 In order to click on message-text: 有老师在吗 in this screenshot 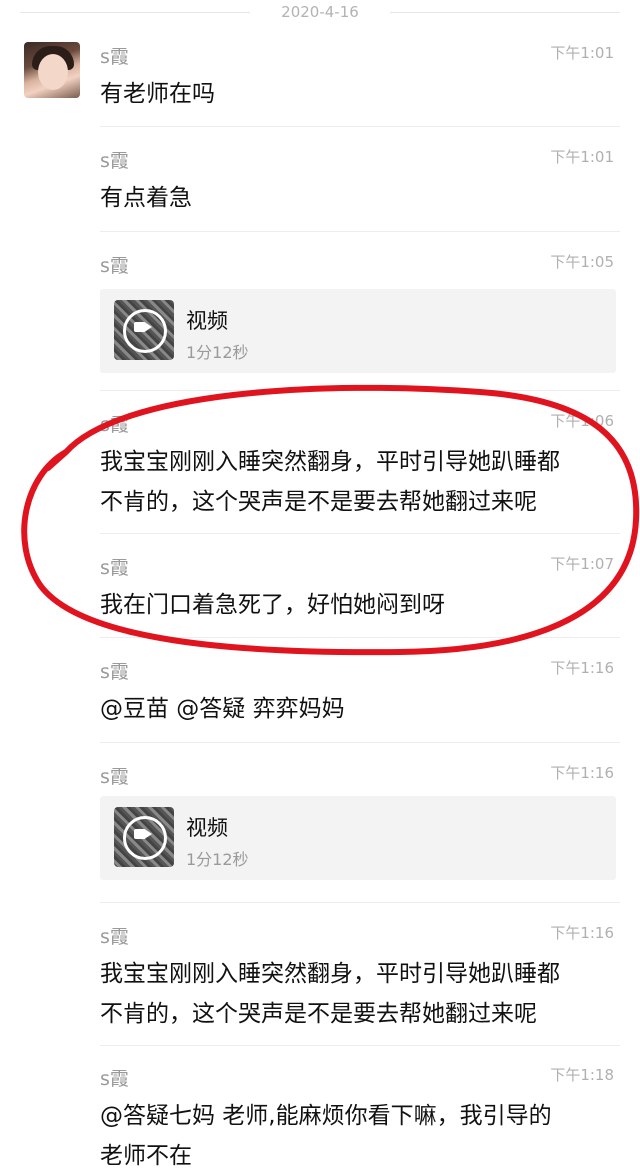, I will do `click(355, 94)`.